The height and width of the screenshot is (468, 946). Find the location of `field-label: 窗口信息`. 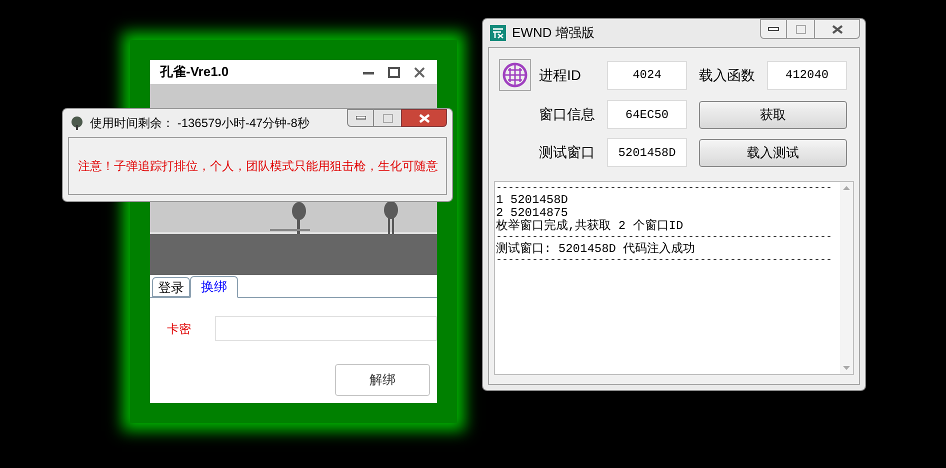

field-label: 窗口信息 is located at coordinates (567, 114).